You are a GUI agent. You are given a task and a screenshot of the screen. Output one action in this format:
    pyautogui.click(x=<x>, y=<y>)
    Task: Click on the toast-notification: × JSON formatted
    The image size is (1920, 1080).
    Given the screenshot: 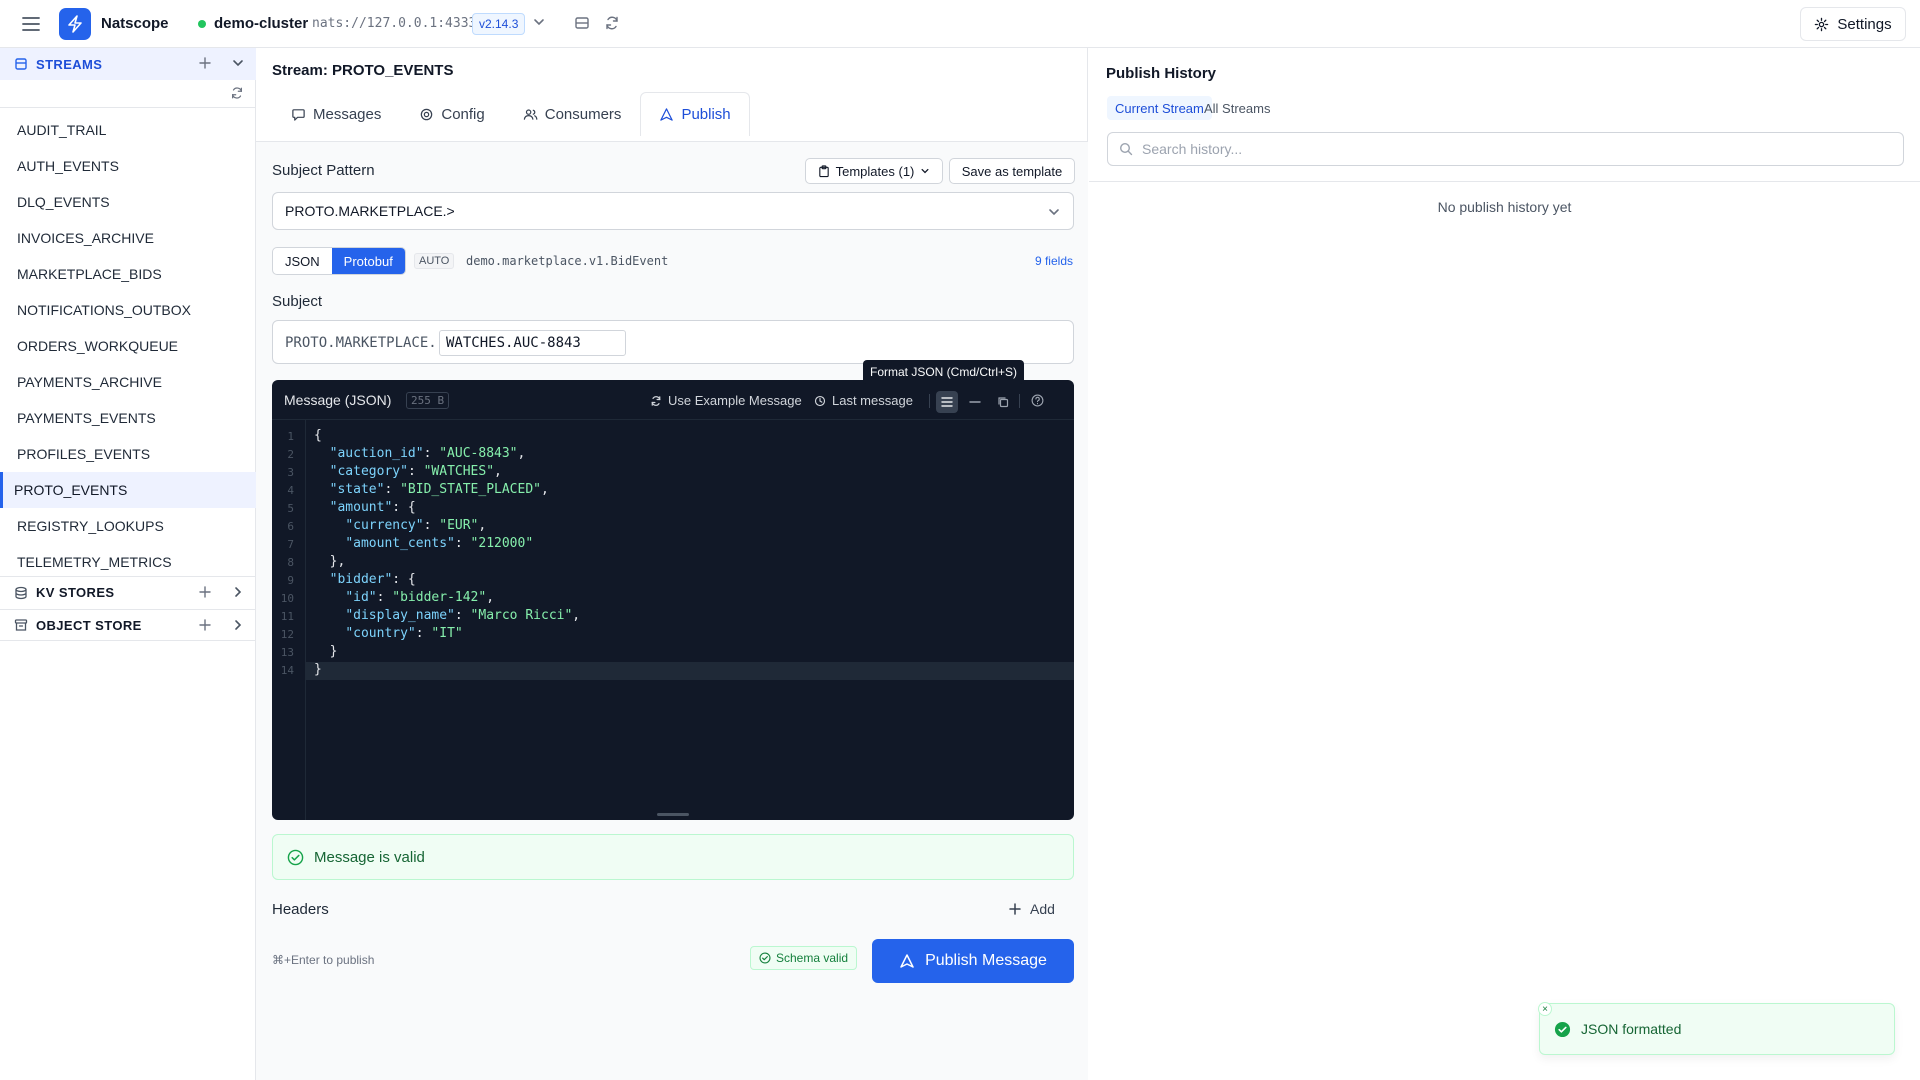 What is the action you would take?
    pyautogui.click(x=1716, y=1028)
    